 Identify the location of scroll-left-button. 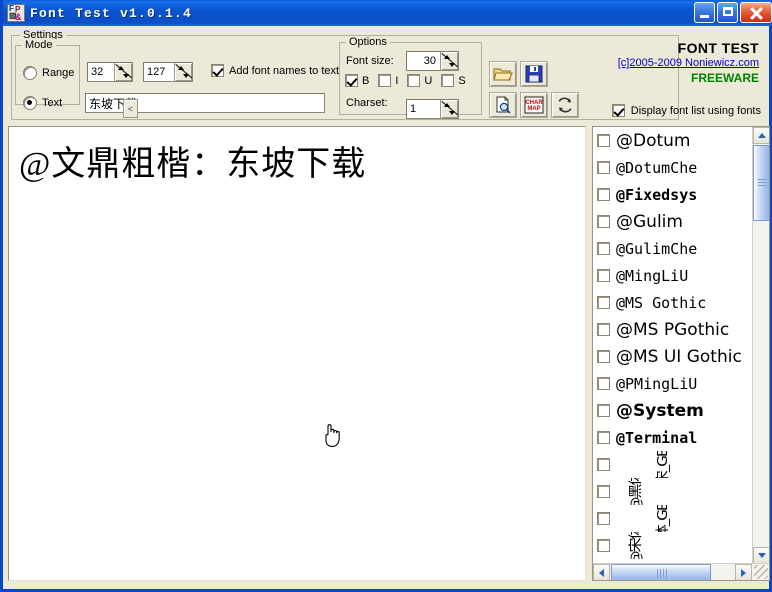
(601, 572).